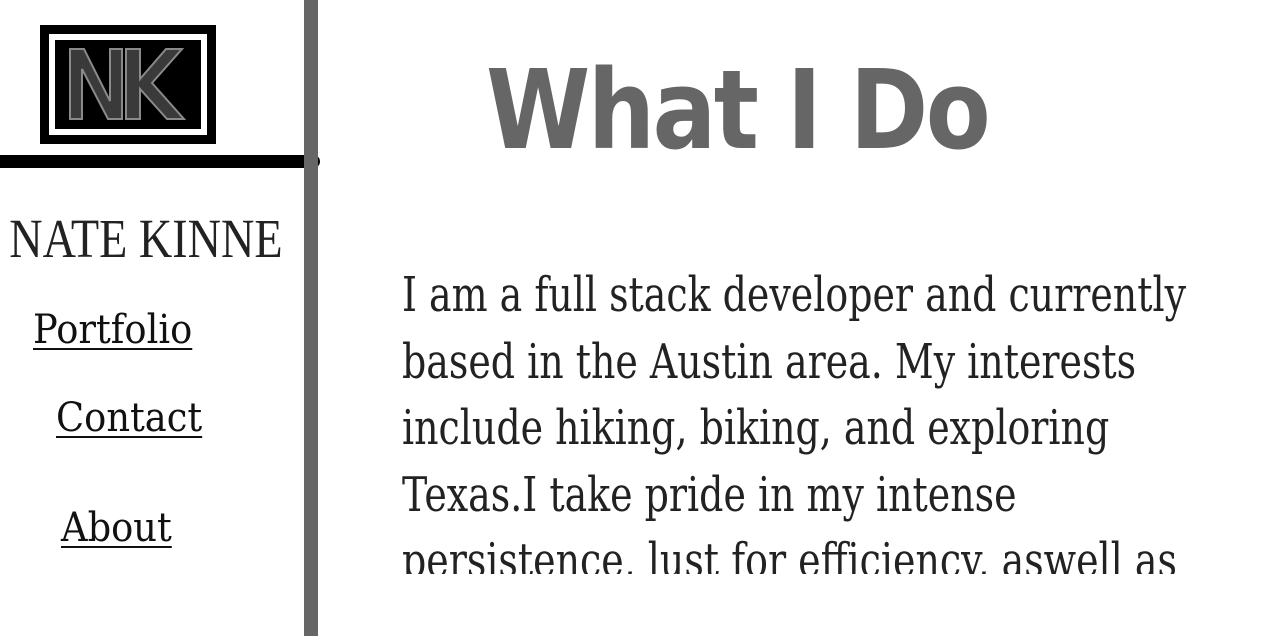 The image size is (1284, 636). Describe the element at coordinates (146, 238) in the screenshot. I see `site-name: NATE KINNE` at that location.